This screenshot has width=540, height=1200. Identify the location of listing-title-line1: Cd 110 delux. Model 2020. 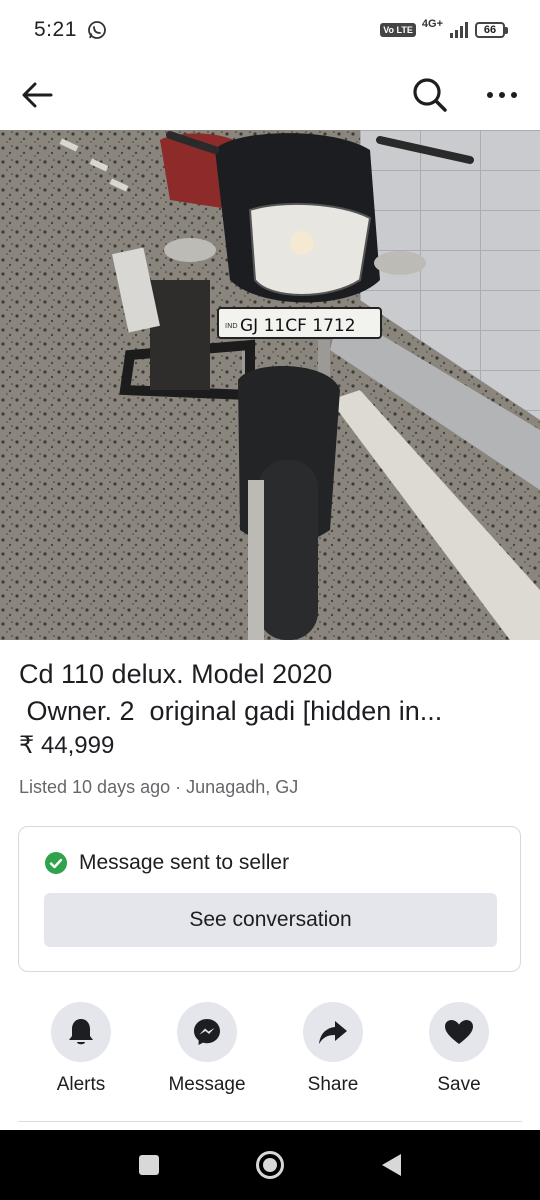
(176, 674).